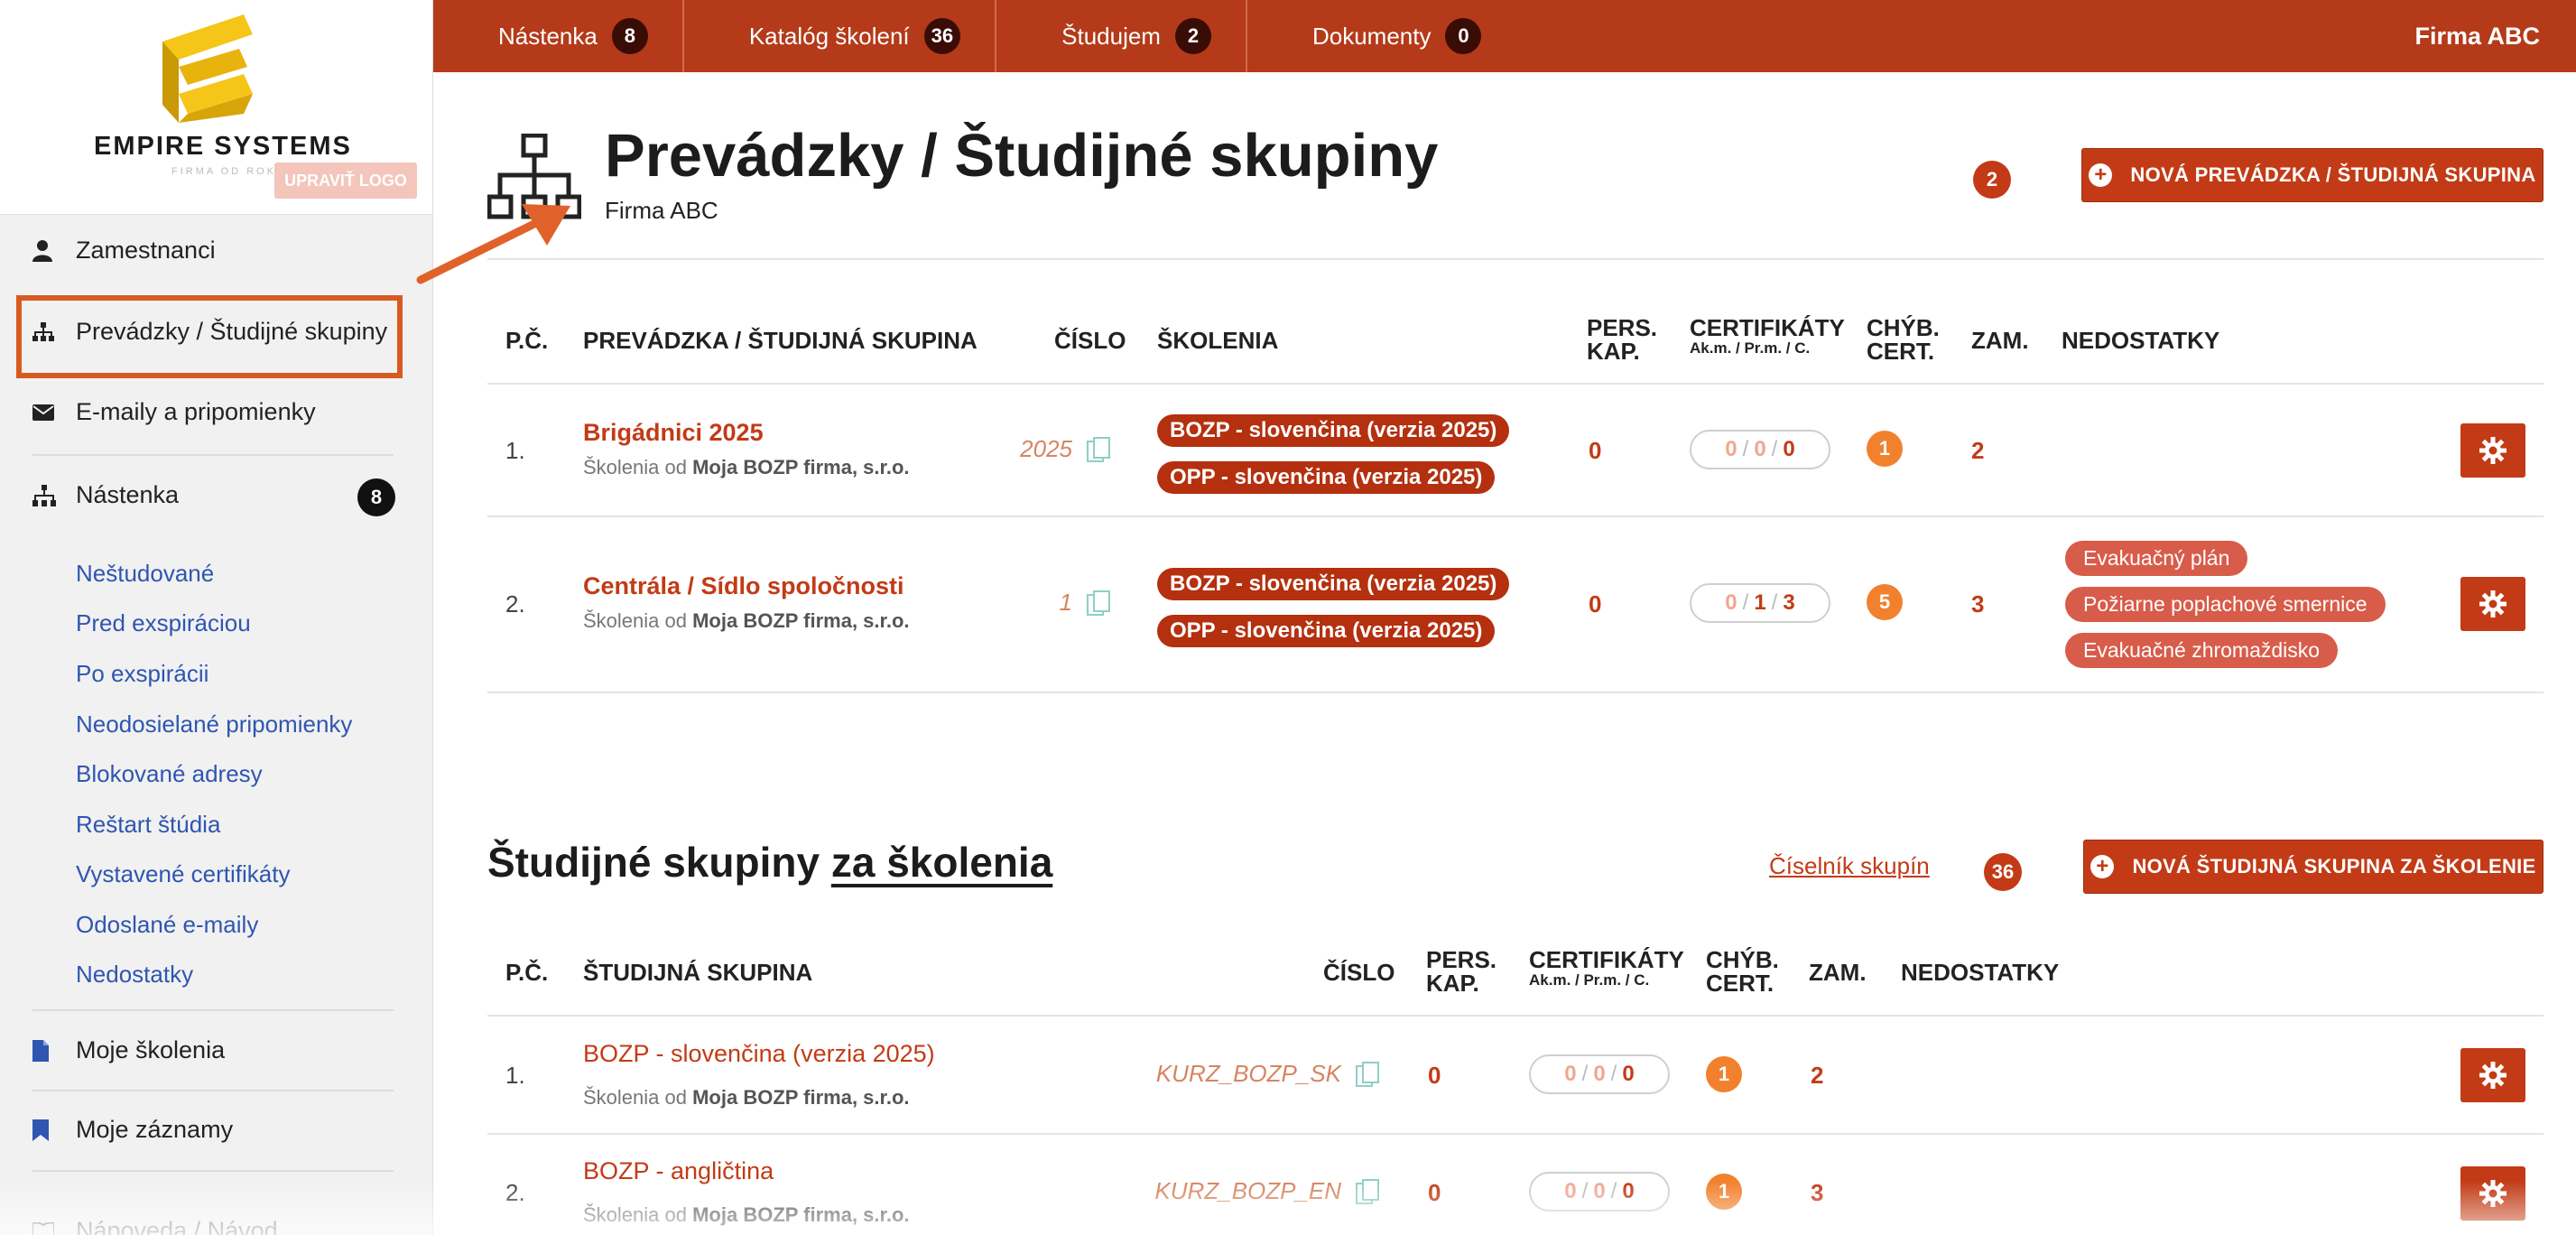 Image resolution: width=2576 pixels, height=1235 pixels. Describe the element at coordinates (142, 674) in the screenshot. I see `sidebar-sublink: Po exspirácii` at that location.